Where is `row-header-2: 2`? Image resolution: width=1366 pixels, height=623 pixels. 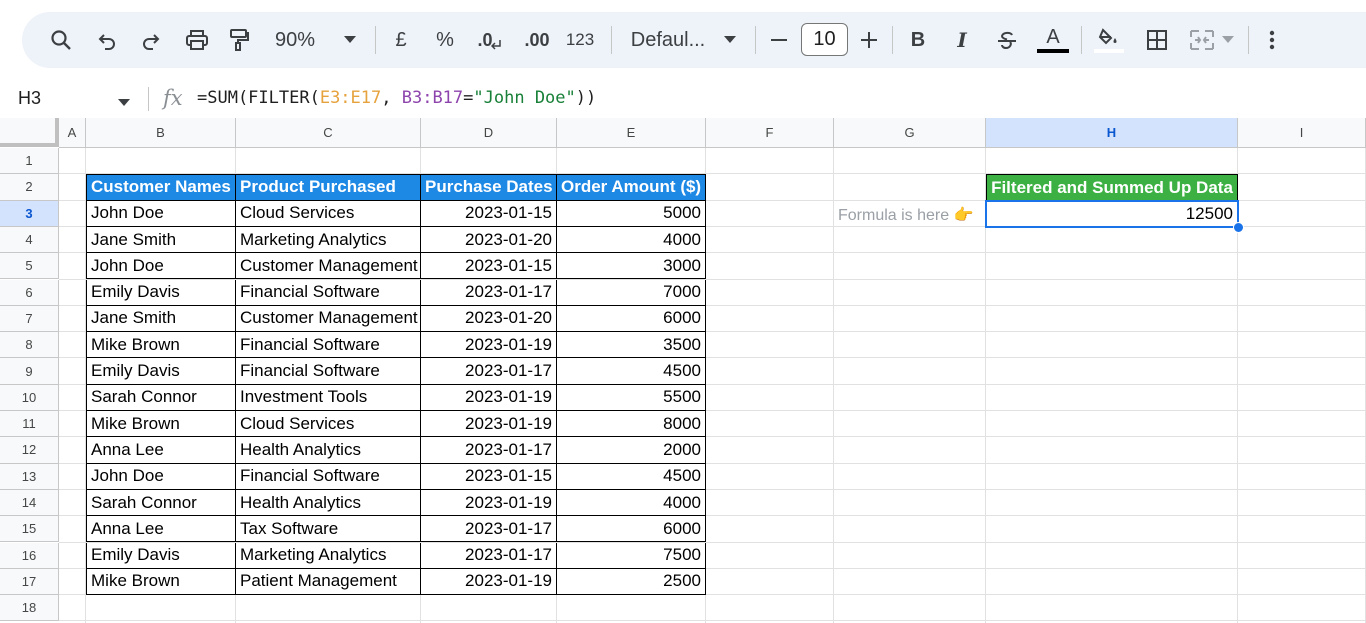
row-header-2: 2 is located at coordinates (29, 187).